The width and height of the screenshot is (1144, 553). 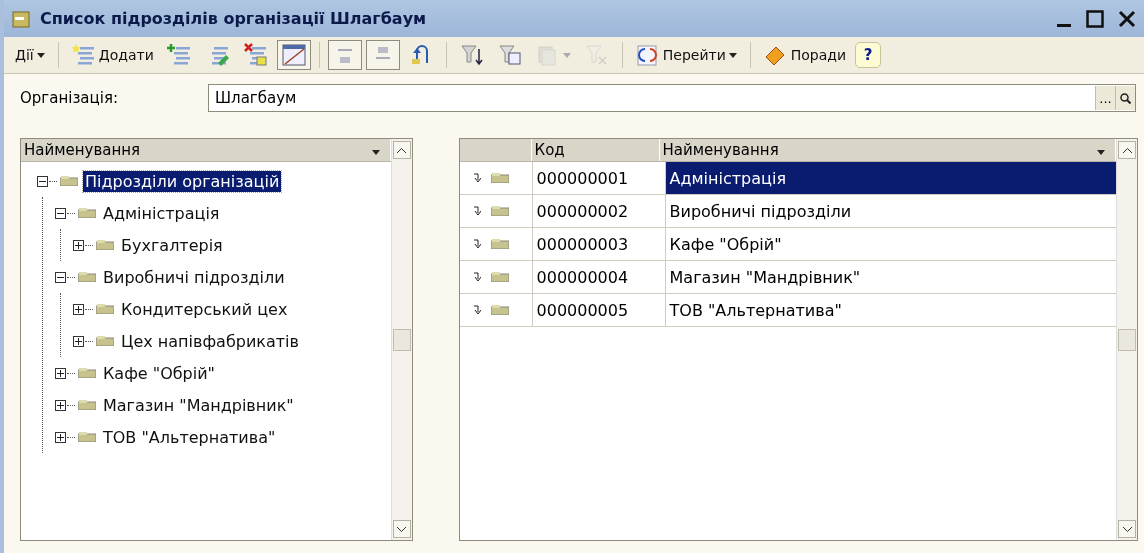 What do you see at coordinates (83, 55) in the screenshot?
I see `list-star-icon` at bounding box center [83, 55].